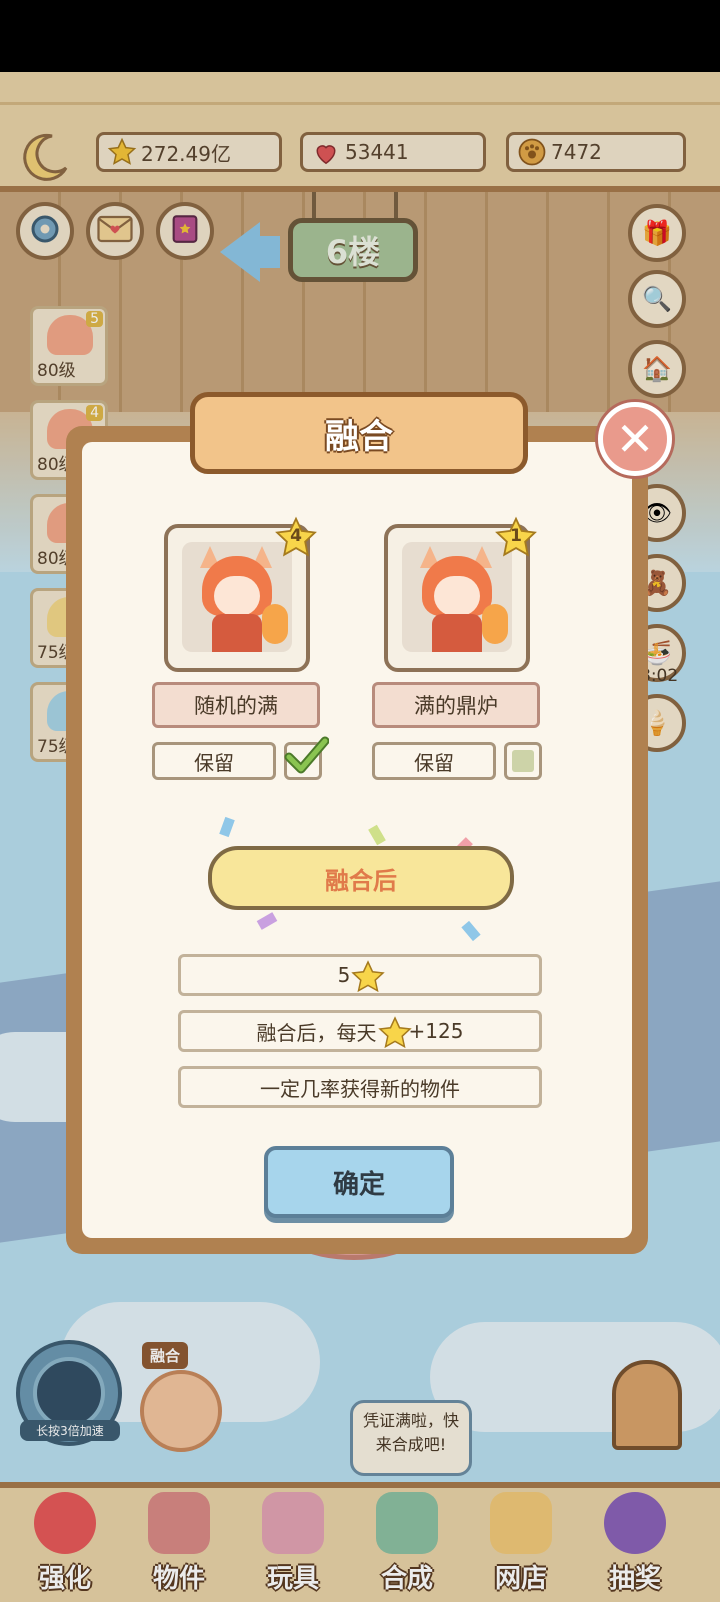  I want to click on dialog-title: 融合, so click(359, 436).